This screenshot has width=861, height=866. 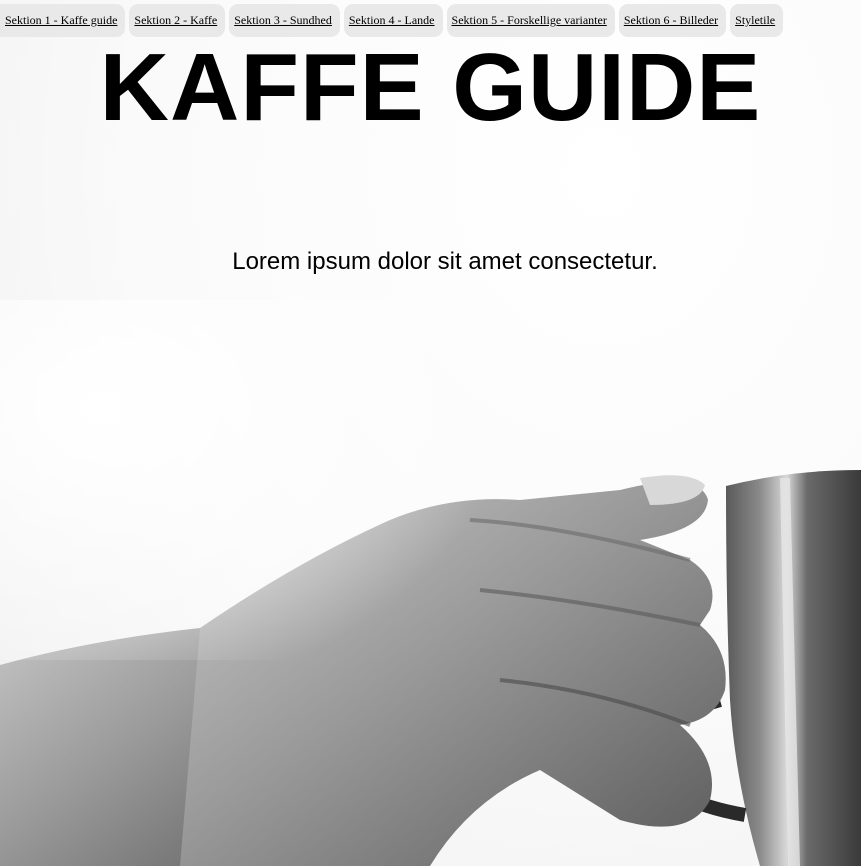 I want to click on nav-link-sektion-6: Sektion 6 - Billeder, so click(x=672, y=20).